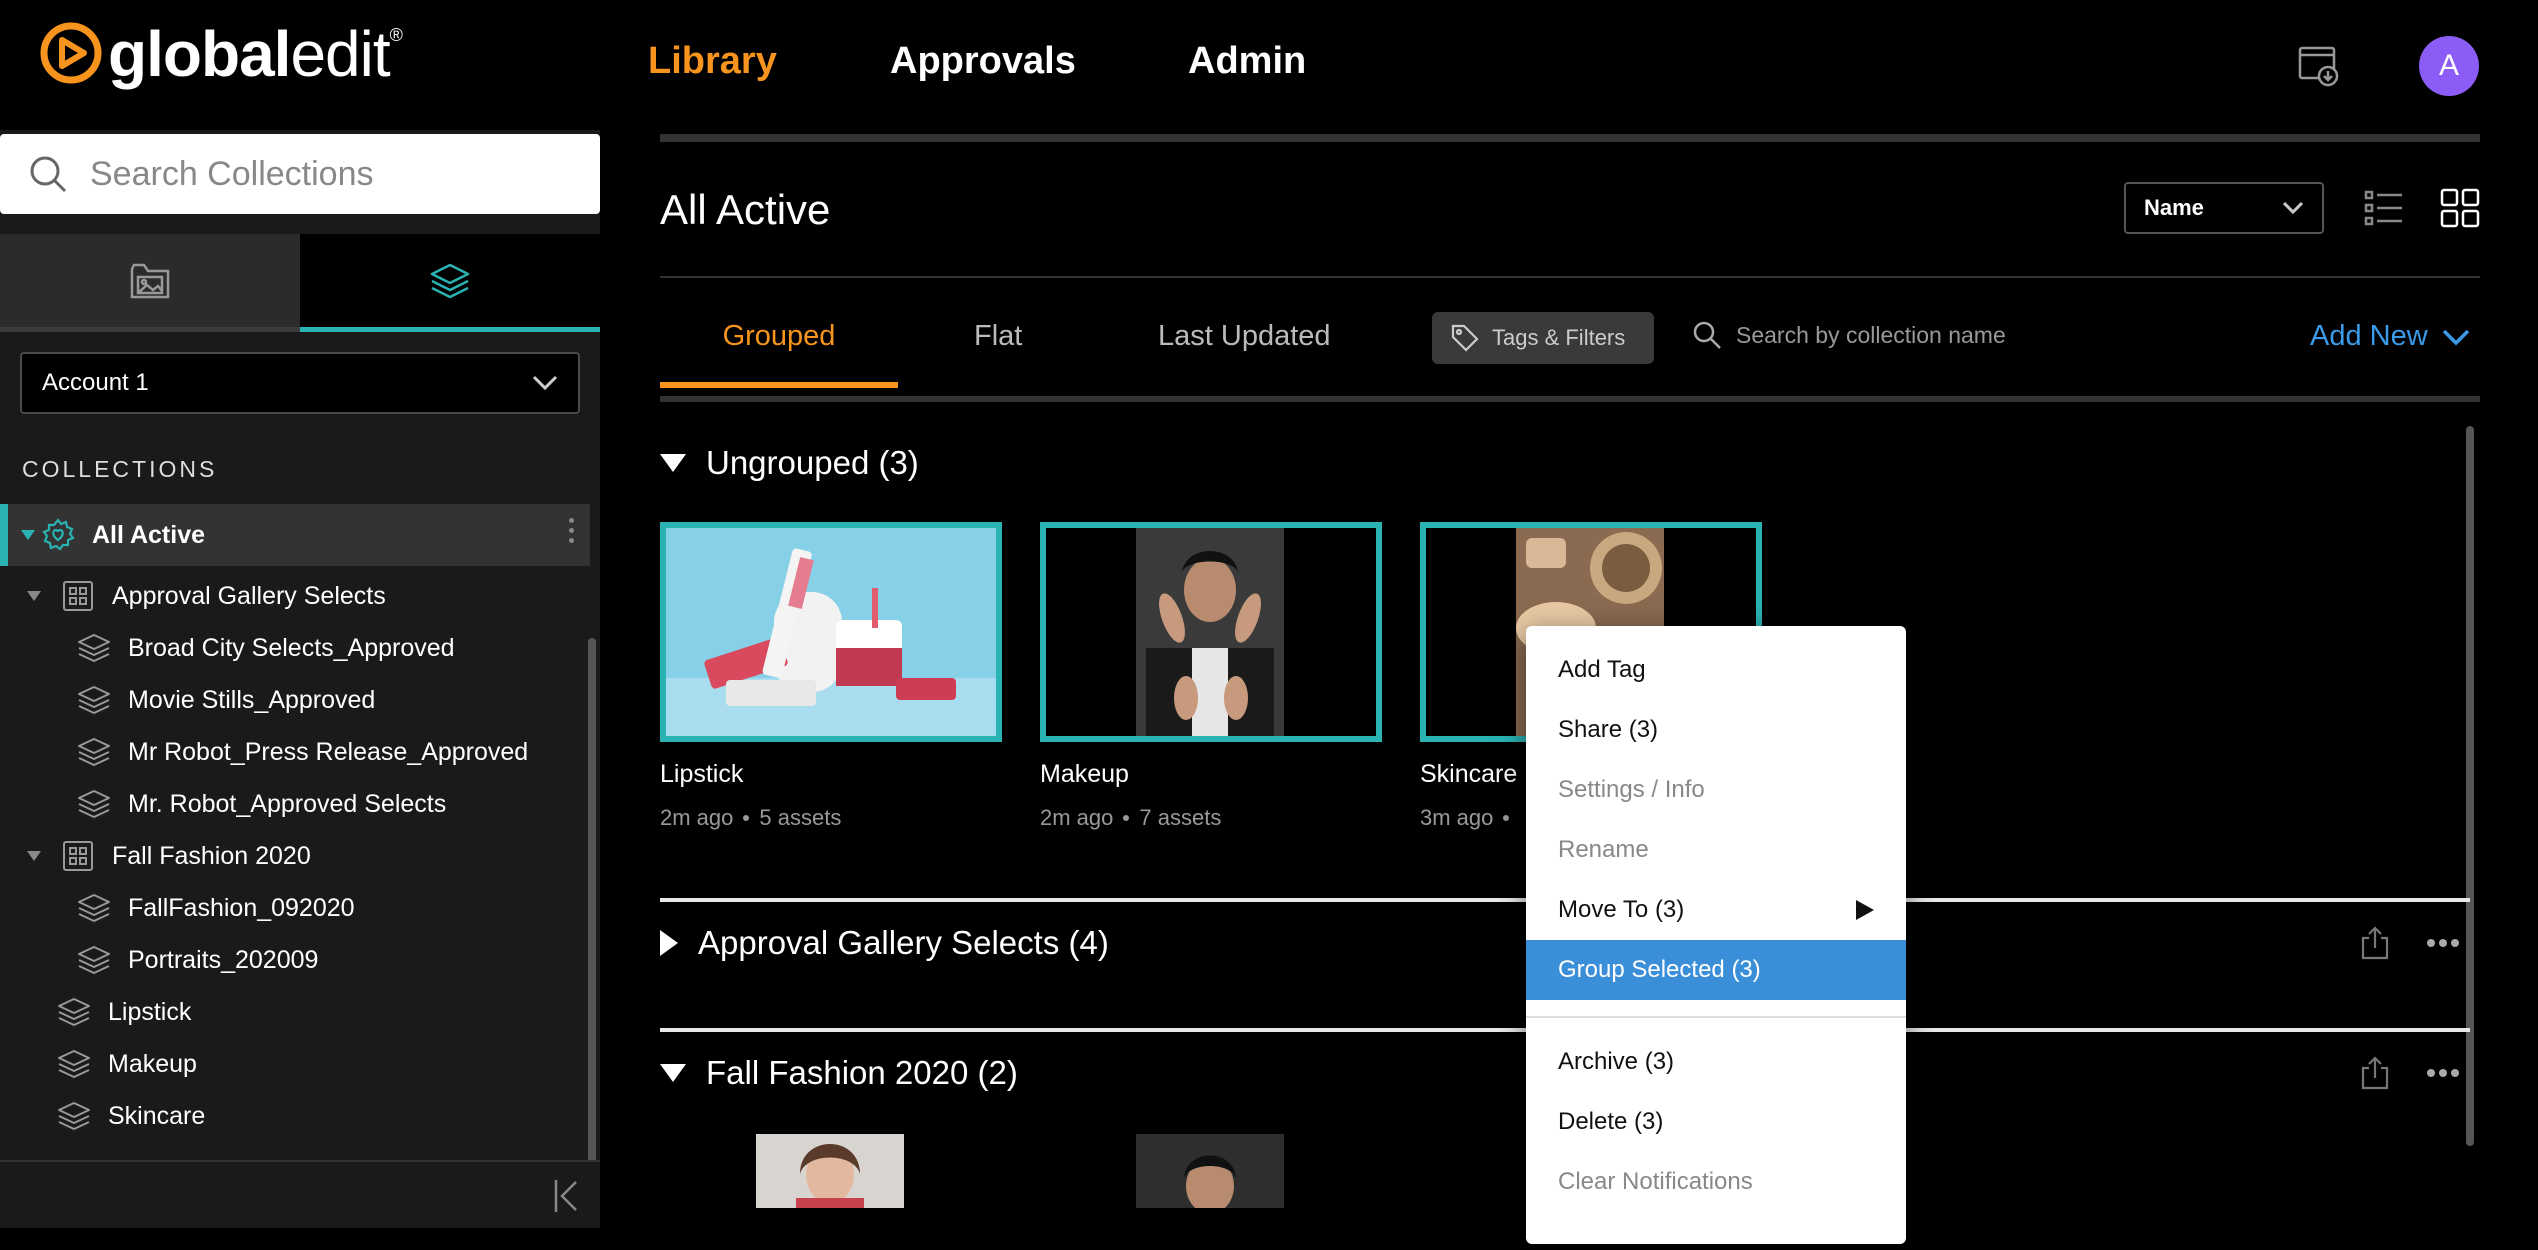 The width and height of the screenshot is (2538, 1250). Describe the element at coordinates (1716, 1122) in the screenshot. I see `menu-item-delete: Delete (3)` at that location.